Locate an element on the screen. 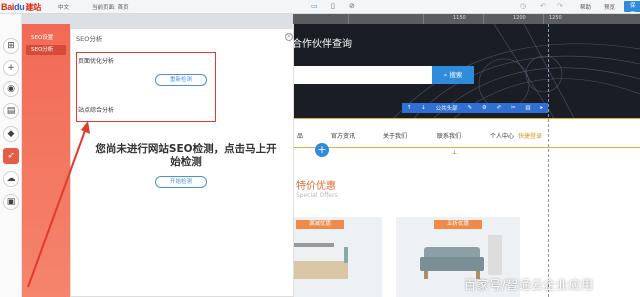 The image size is (640, 297). seo-side-nav: SEO设置 SEO分析 is located at coordinates (46, 160).